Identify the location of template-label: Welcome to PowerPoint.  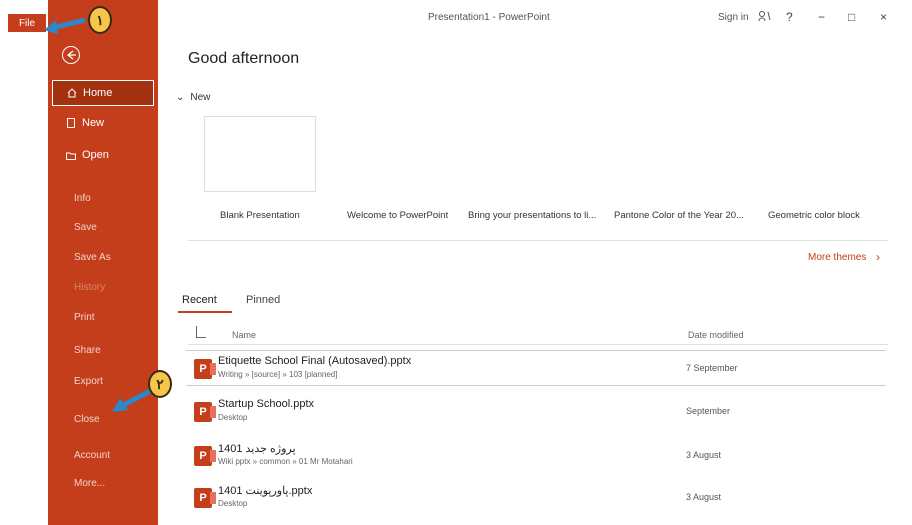
(397, 215).